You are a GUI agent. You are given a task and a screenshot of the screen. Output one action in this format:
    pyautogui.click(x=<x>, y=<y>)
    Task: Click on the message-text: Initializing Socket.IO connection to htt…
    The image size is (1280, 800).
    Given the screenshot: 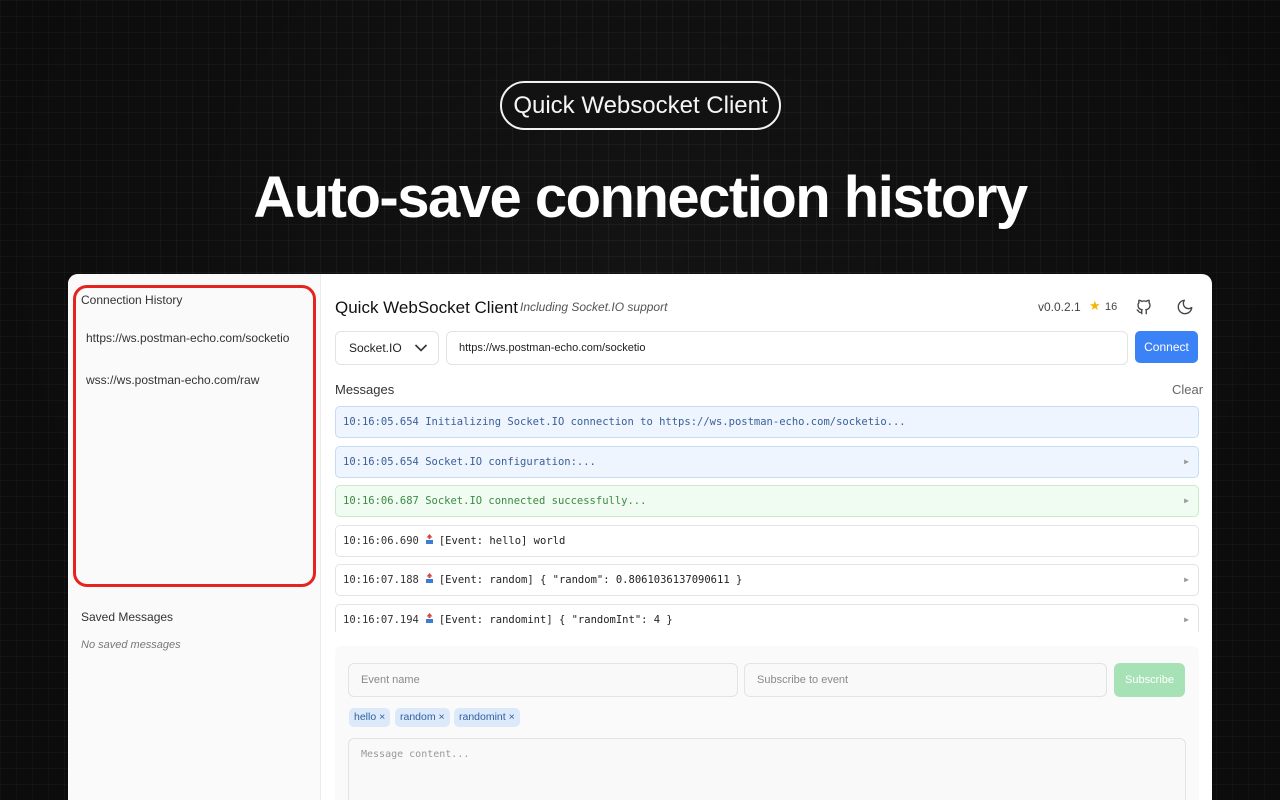 What is the action you would take?
    pyautogui.click(x=665, y=422)
    